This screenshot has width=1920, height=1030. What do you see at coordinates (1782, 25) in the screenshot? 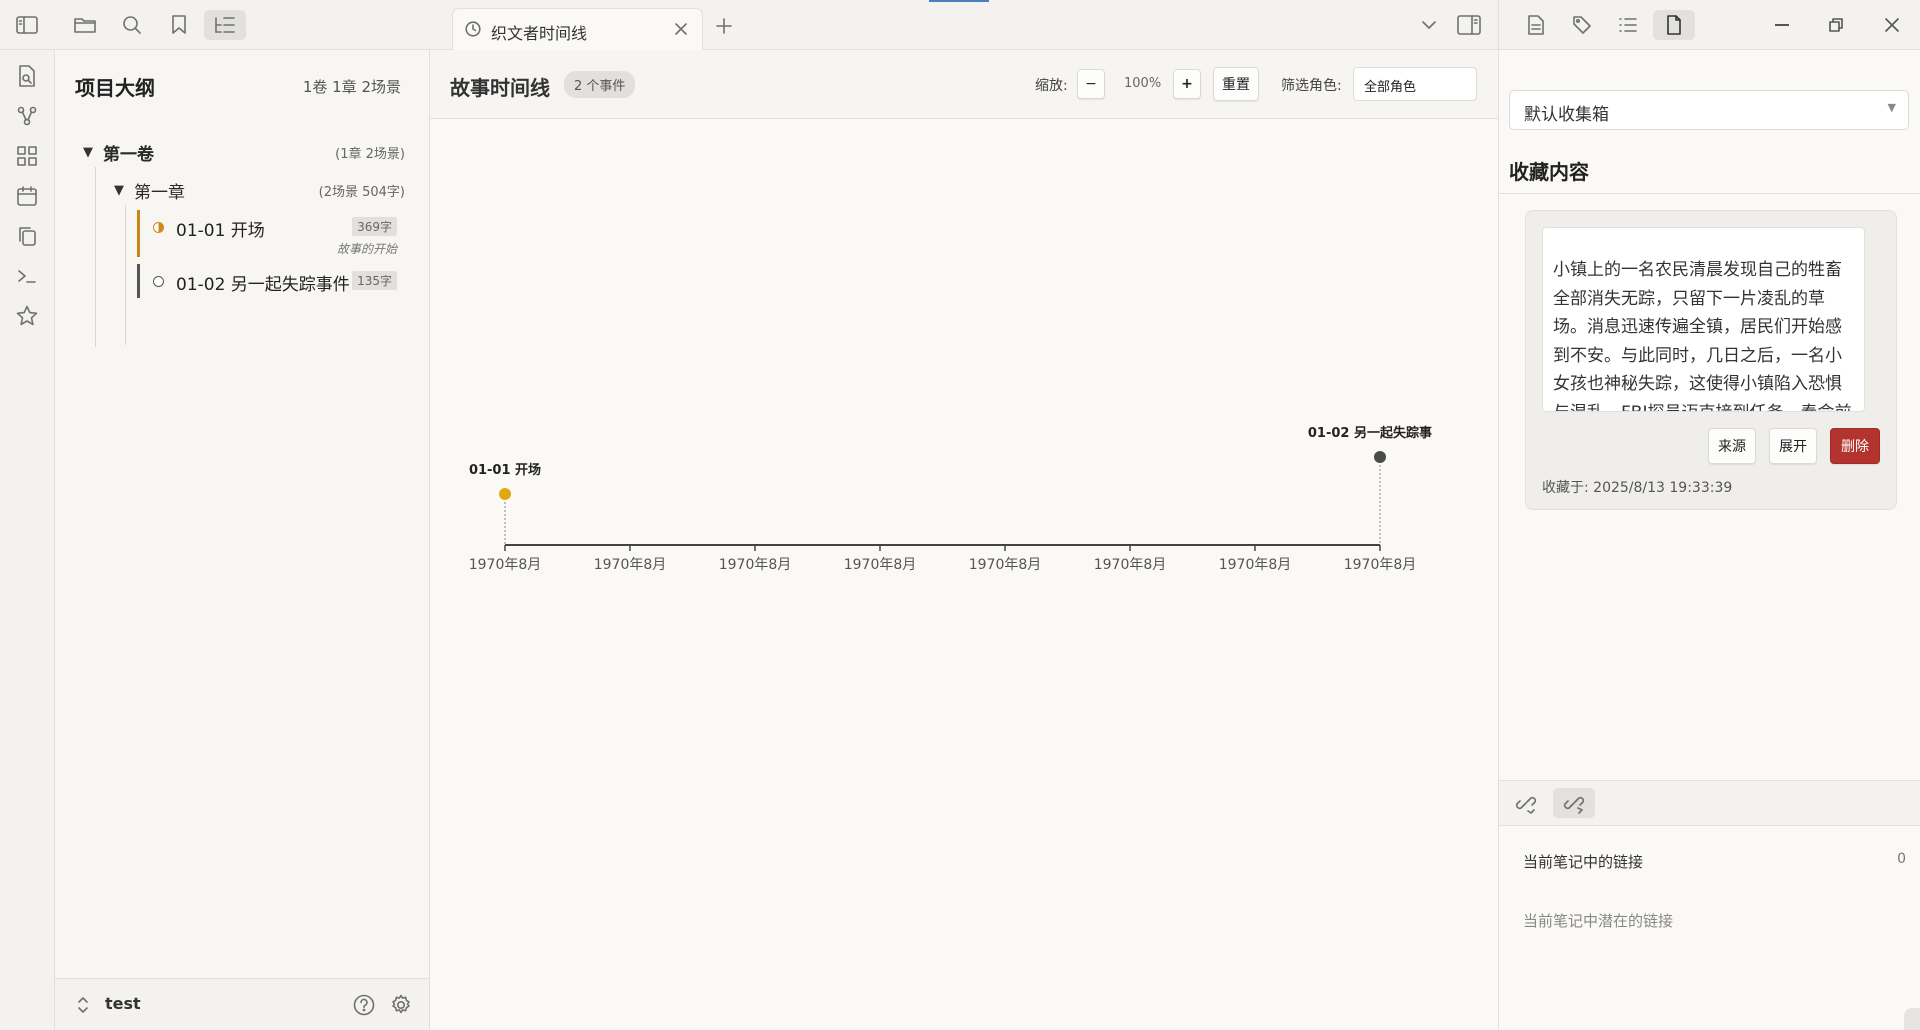
I see `minimize-icon` at bounding box center [1782, 25].